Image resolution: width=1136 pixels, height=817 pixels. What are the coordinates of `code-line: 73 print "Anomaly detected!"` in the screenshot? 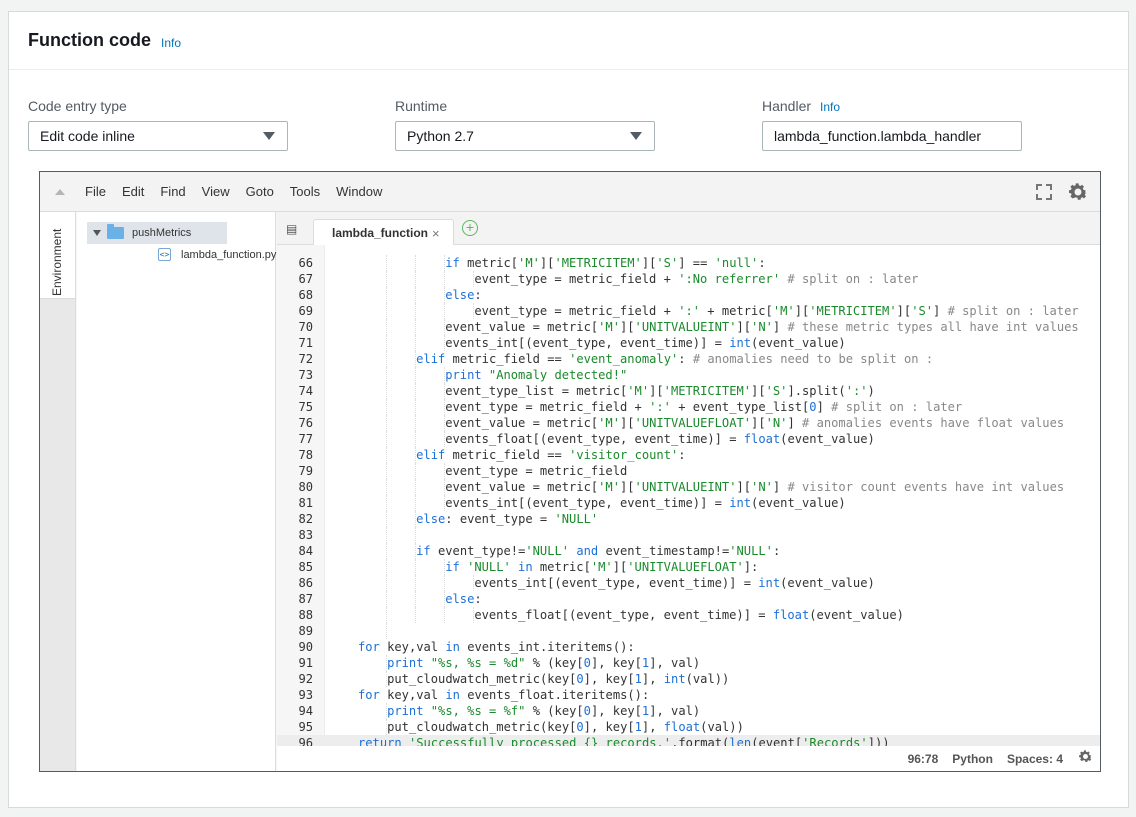 It's located at (688, 375).